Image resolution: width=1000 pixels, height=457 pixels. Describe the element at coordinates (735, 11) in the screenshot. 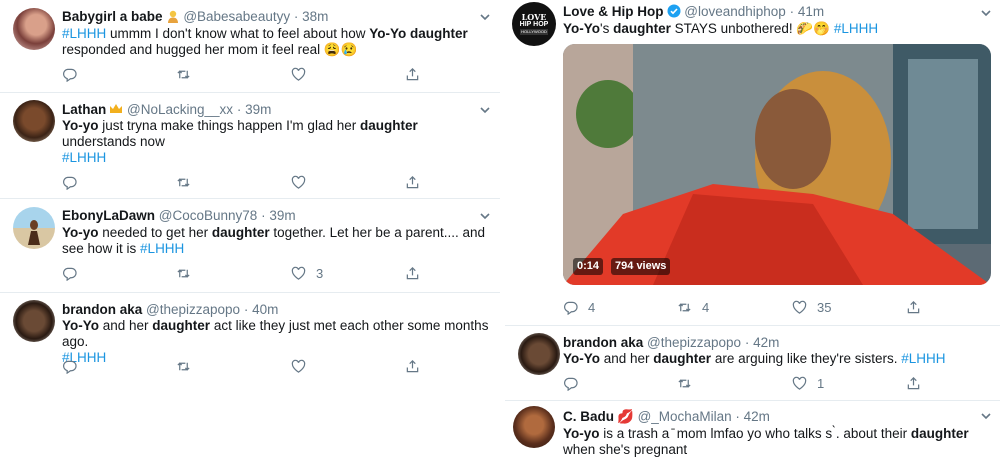

I see `user-handle: @loveandhiphop` at that location.